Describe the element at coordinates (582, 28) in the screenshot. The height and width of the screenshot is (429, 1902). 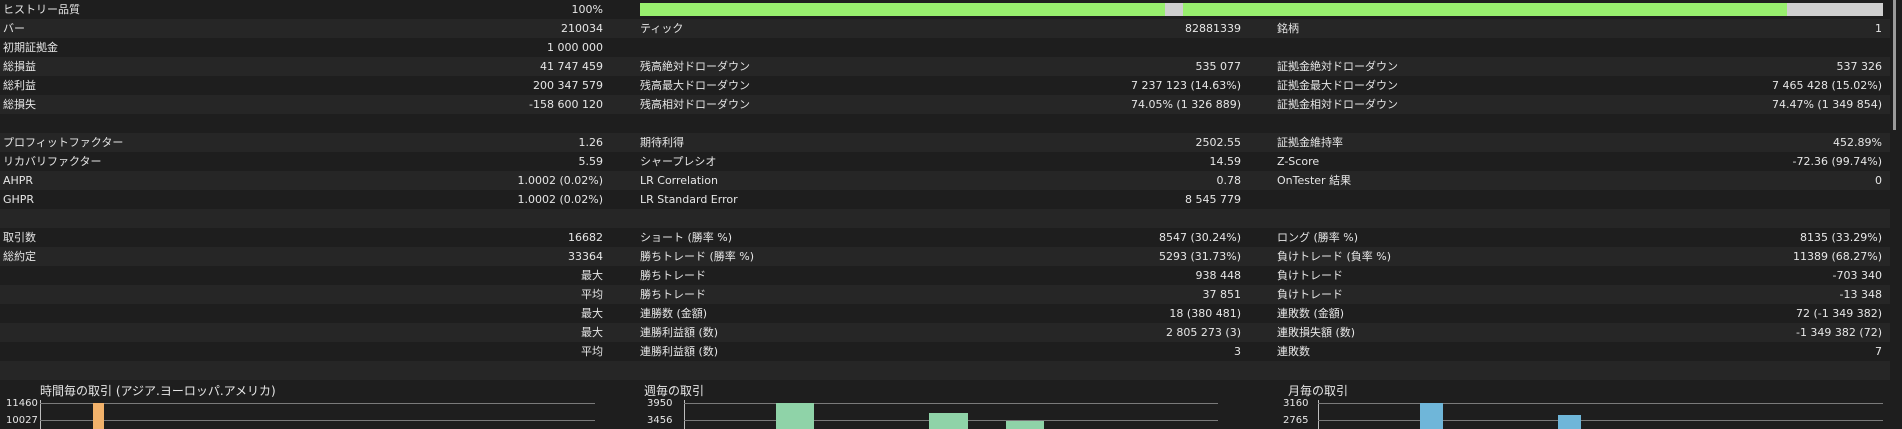
I see `stat-value-1: 210034` at that location.